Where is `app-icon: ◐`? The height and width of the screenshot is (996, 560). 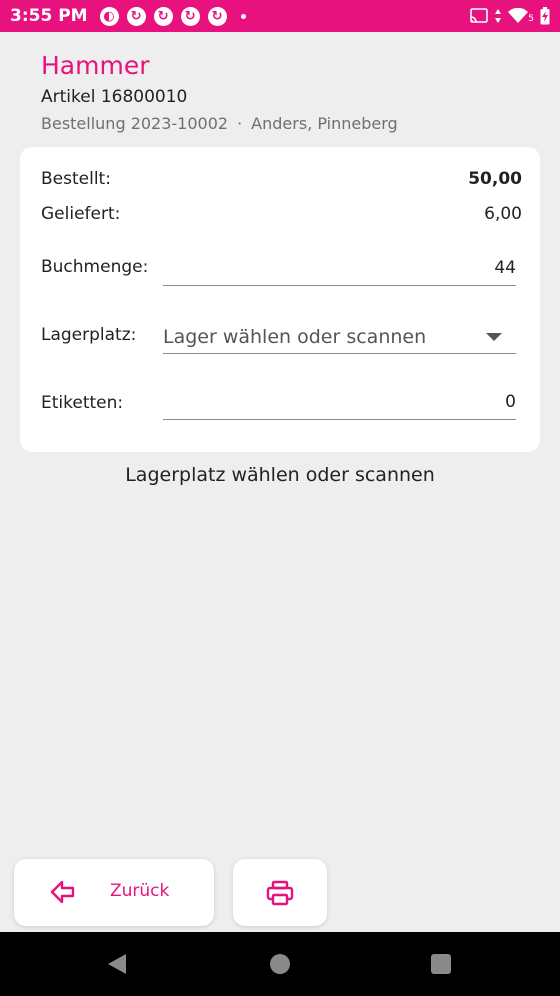 app-icon: ◐ is located at coordinates (109, 16).